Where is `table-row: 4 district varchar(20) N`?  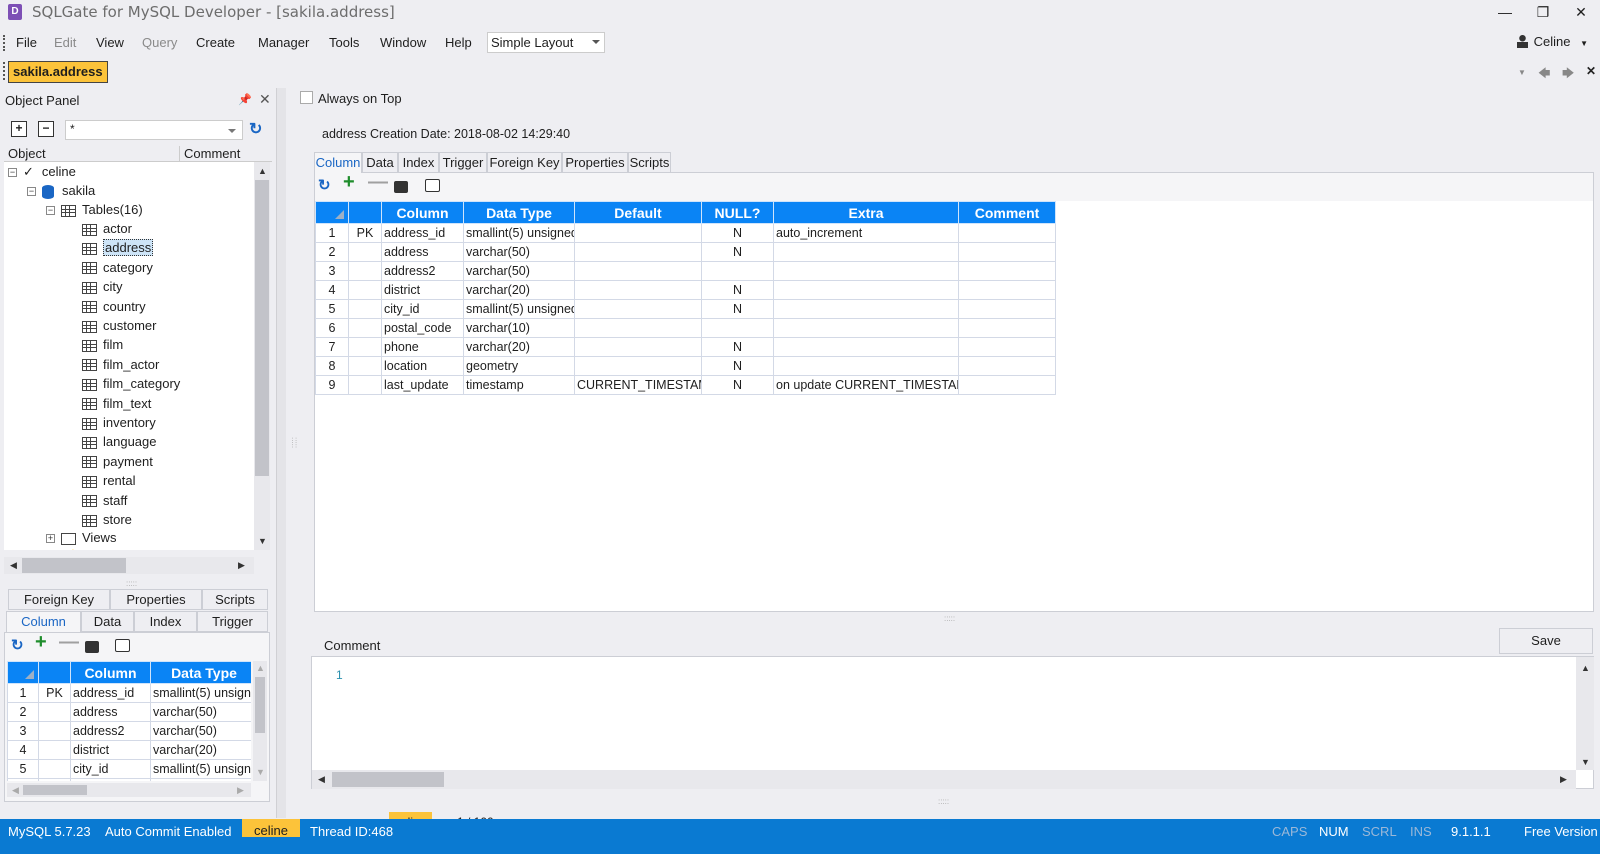 table-row: 4 district varchar(20) N is located at coordinates (685, 290).